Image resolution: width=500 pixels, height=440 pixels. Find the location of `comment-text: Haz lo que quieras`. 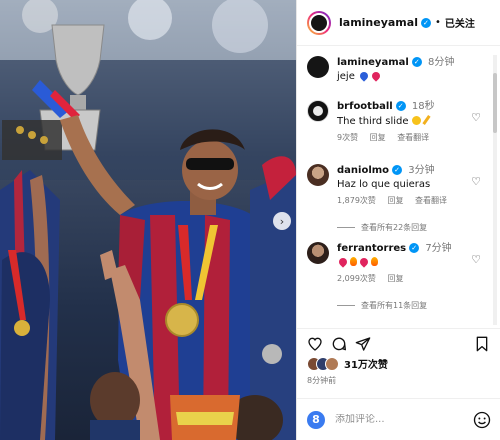

comment-text: Haz lo que quieras is located at coordinates (384, 184).